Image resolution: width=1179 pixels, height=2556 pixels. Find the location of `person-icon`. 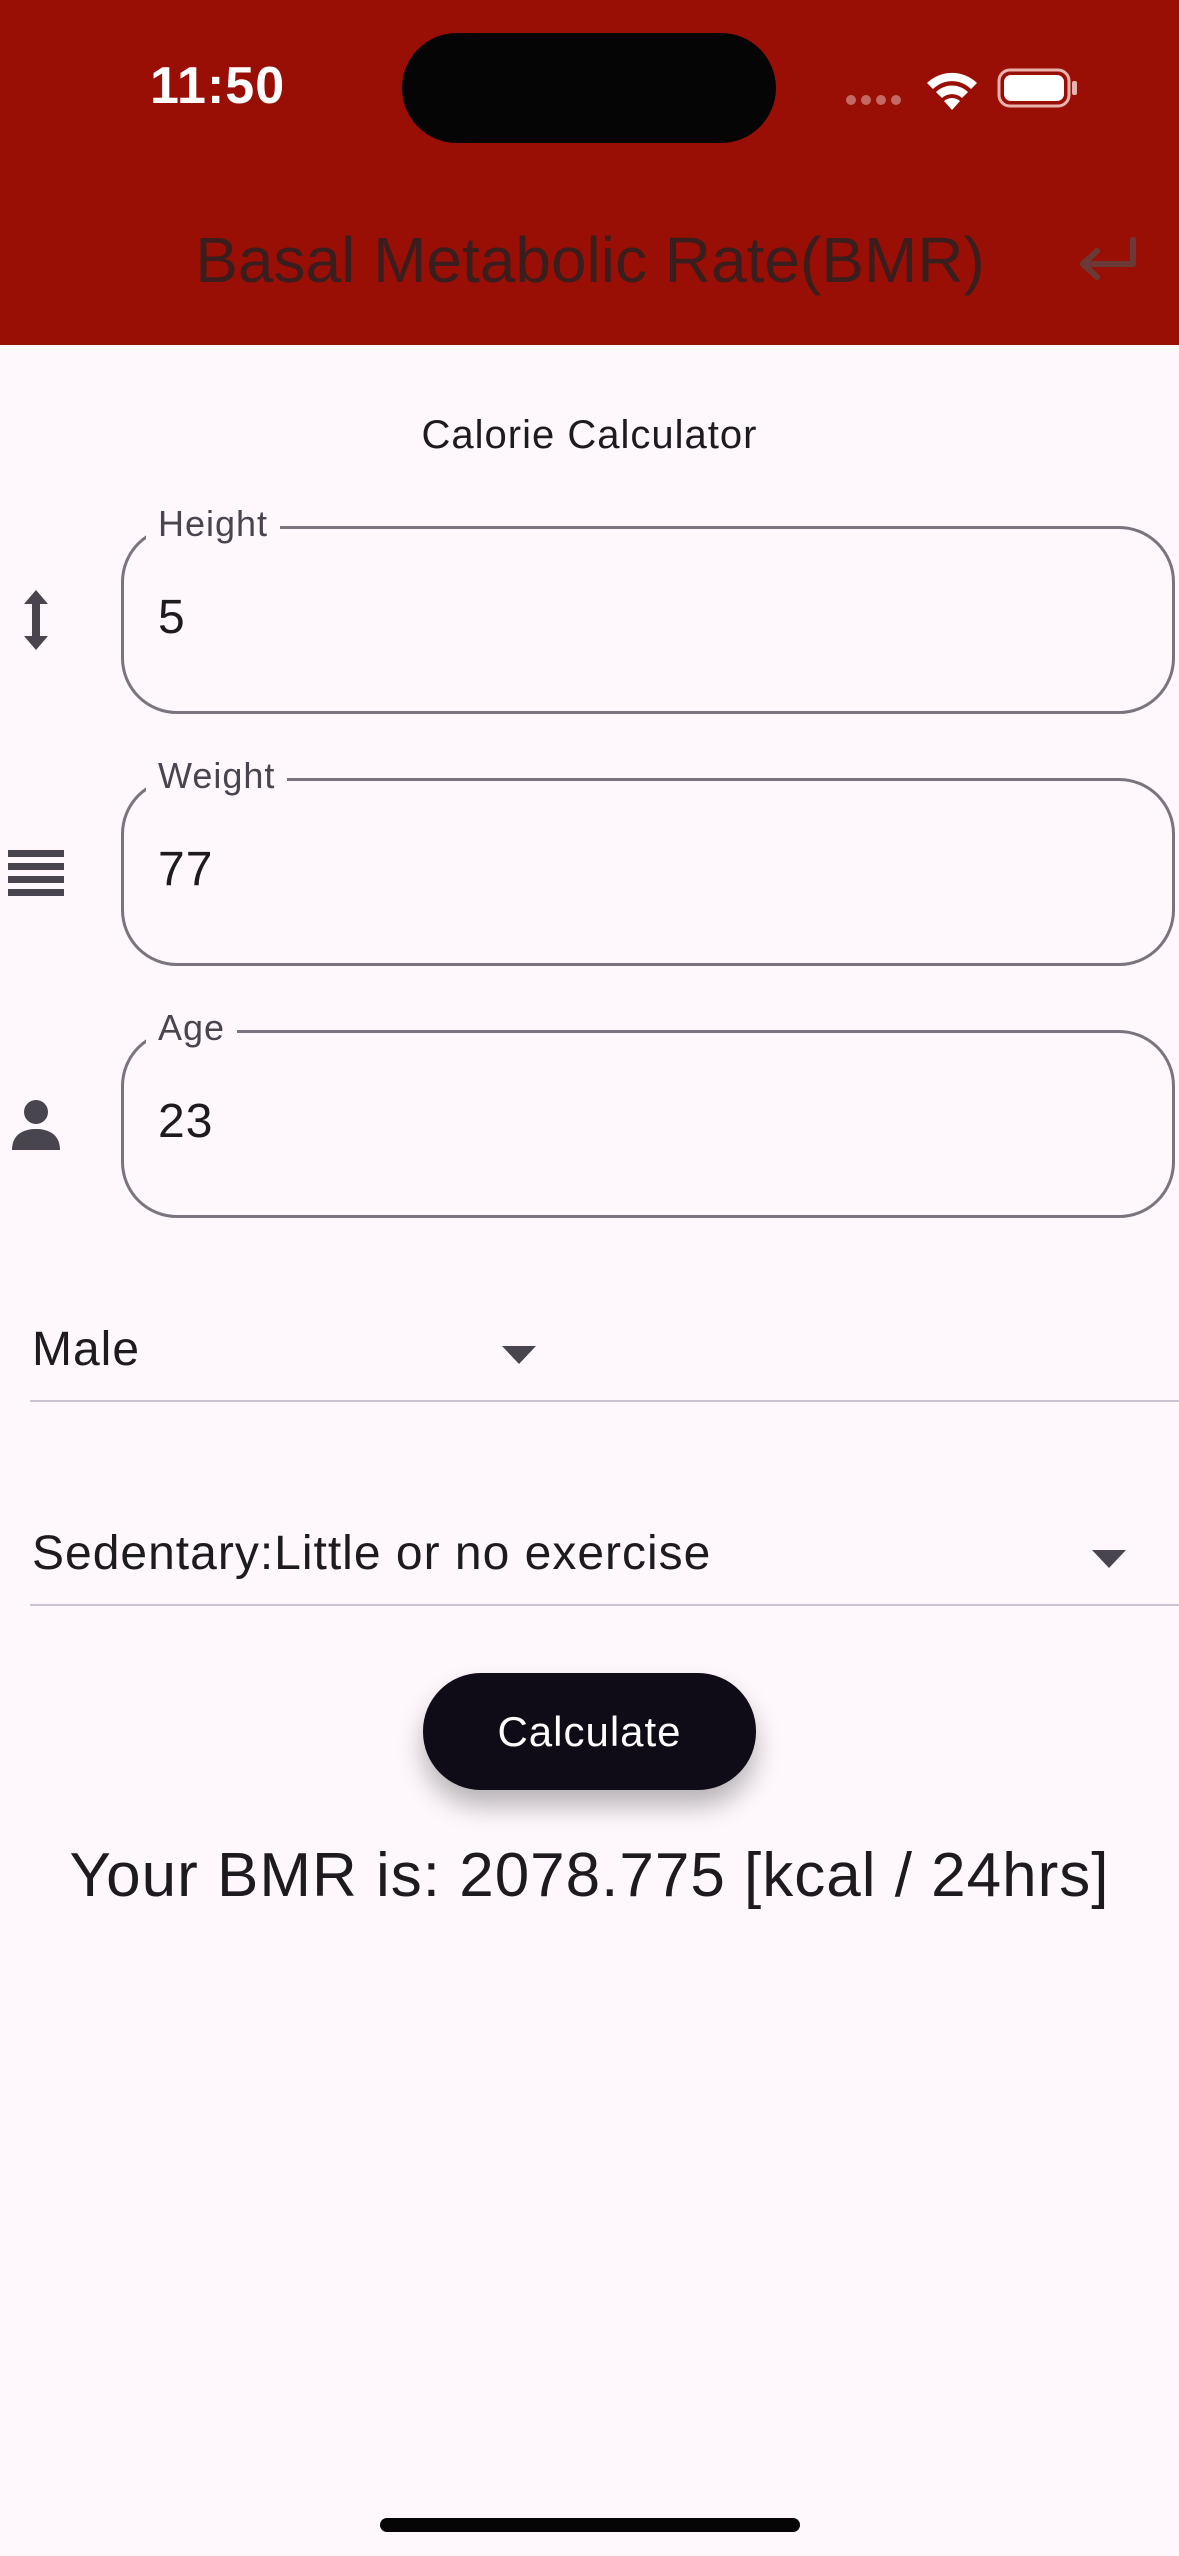

person-icon is located at coordinates (36, 1125).